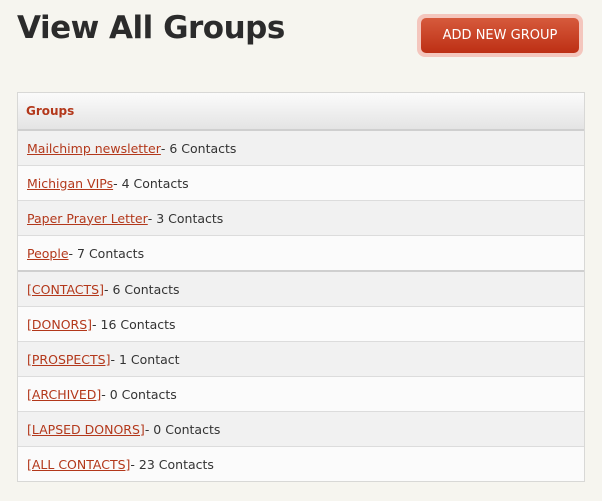 This screenshot has width=602, height=501. Describe the element at coordinates (172, 464) in the screenshot. I see `contact-count: - 23 Contacts` at that location.